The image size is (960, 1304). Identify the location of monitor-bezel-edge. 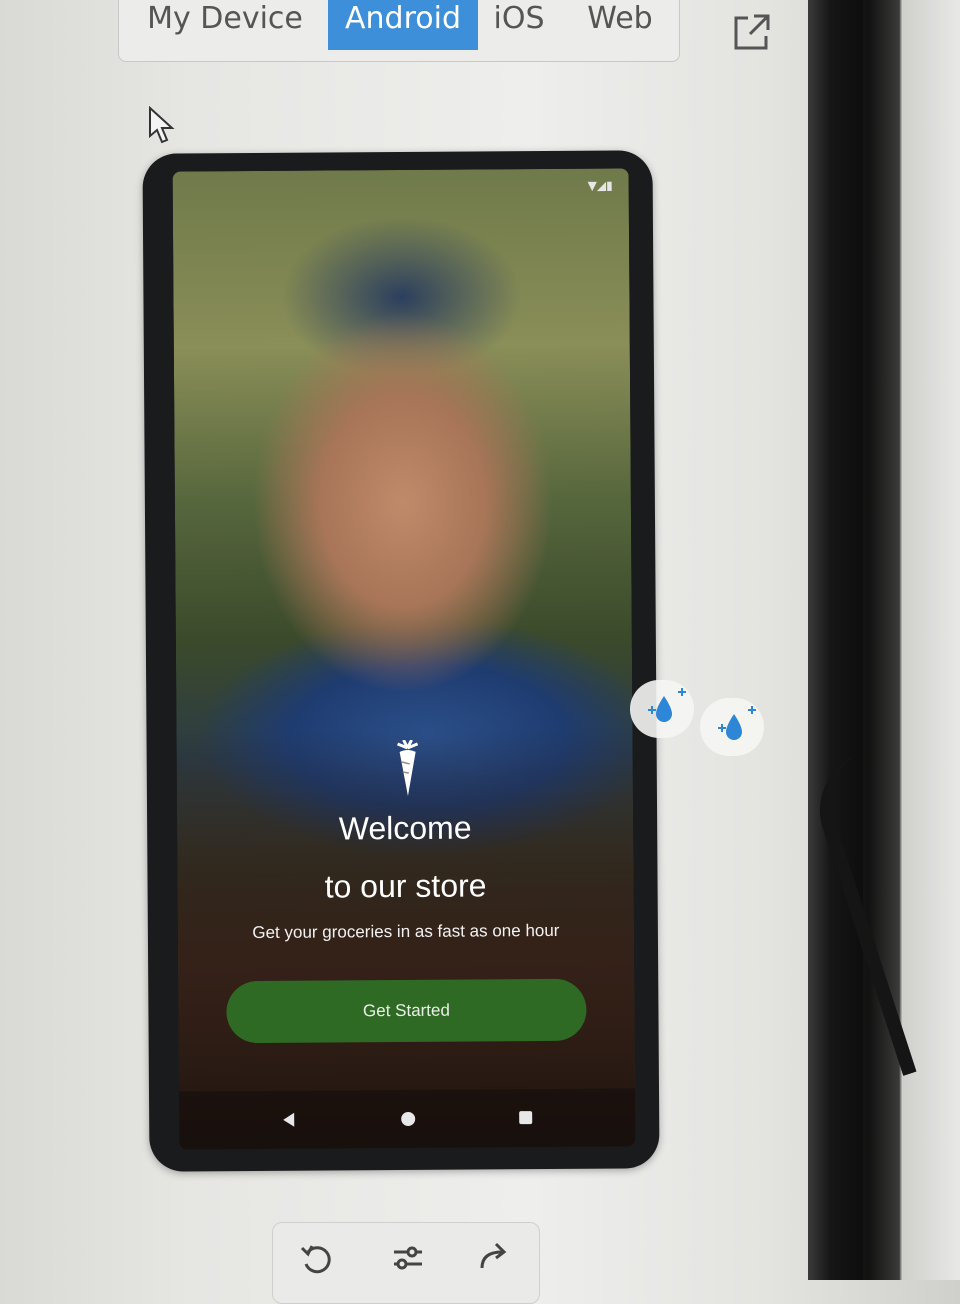
(835, 640).